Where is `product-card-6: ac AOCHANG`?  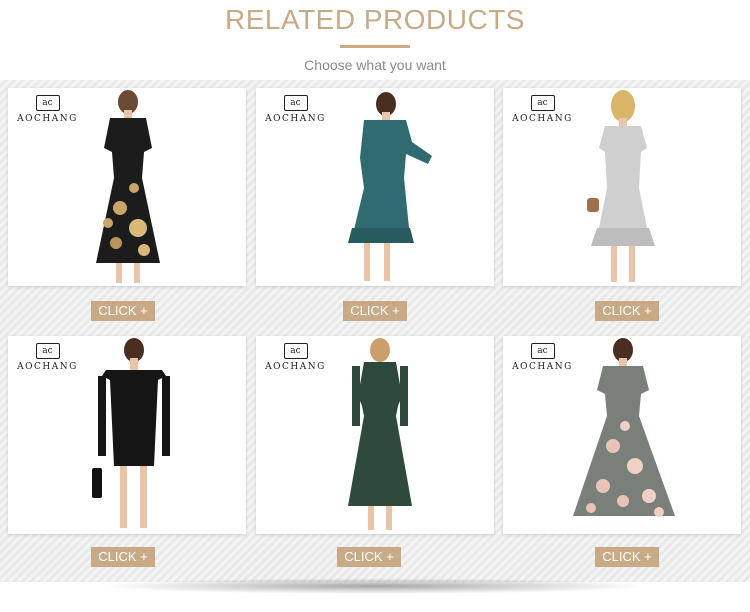
product-card-6: ac AOCHANG is located at coordinates (622, 435).